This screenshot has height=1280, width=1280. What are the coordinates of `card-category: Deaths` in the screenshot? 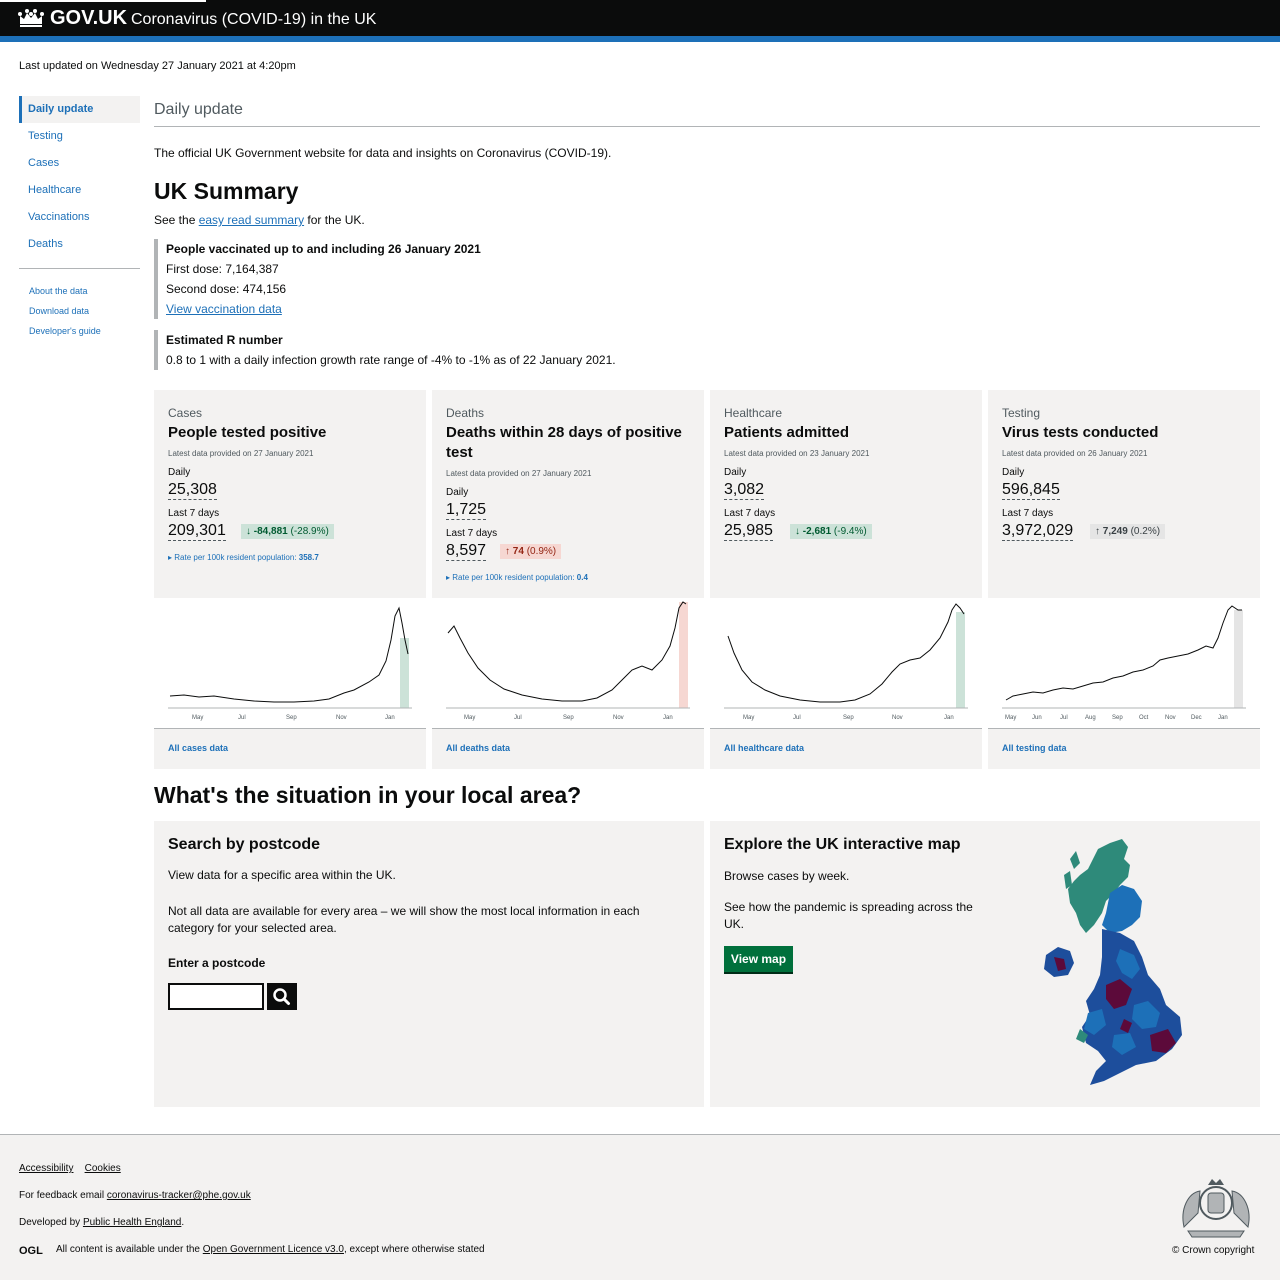 It's located at (465, 413).